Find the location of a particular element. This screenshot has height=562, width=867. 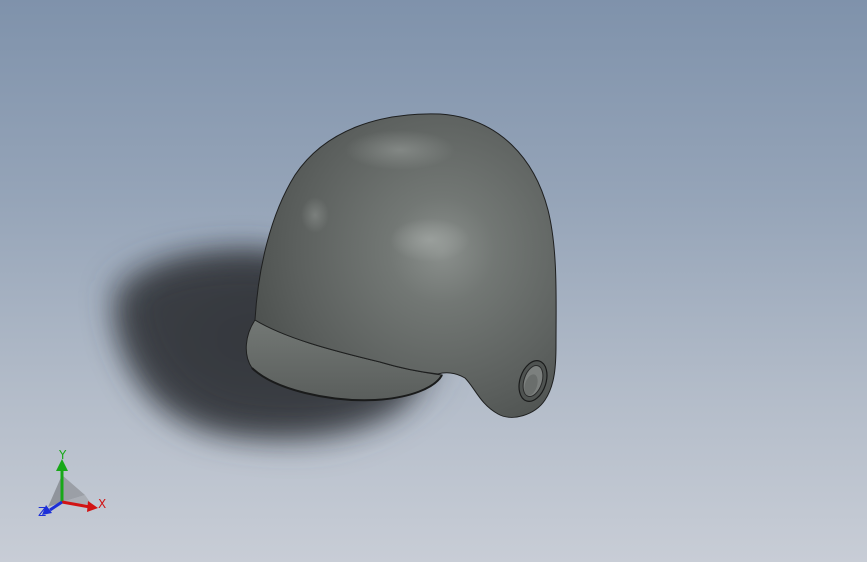

orientation-triad: X Y Z is located at coordinates (75, 485).